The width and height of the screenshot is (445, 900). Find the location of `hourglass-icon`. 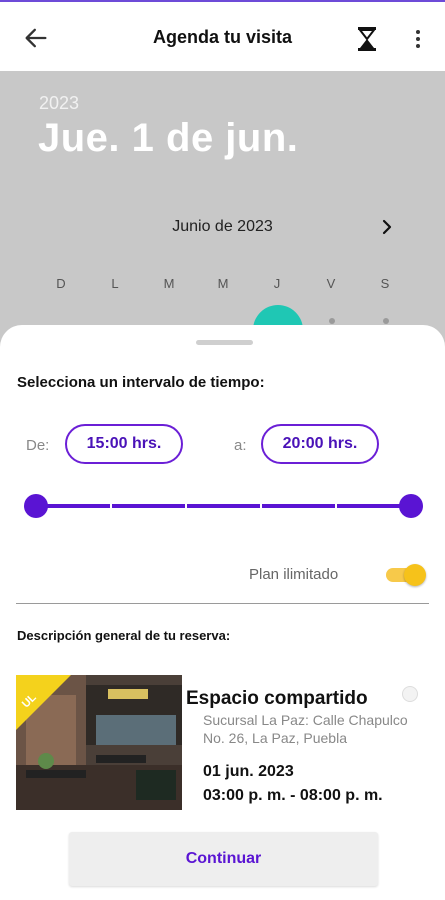

hourglass-icon is located at coordinates (367, 39).